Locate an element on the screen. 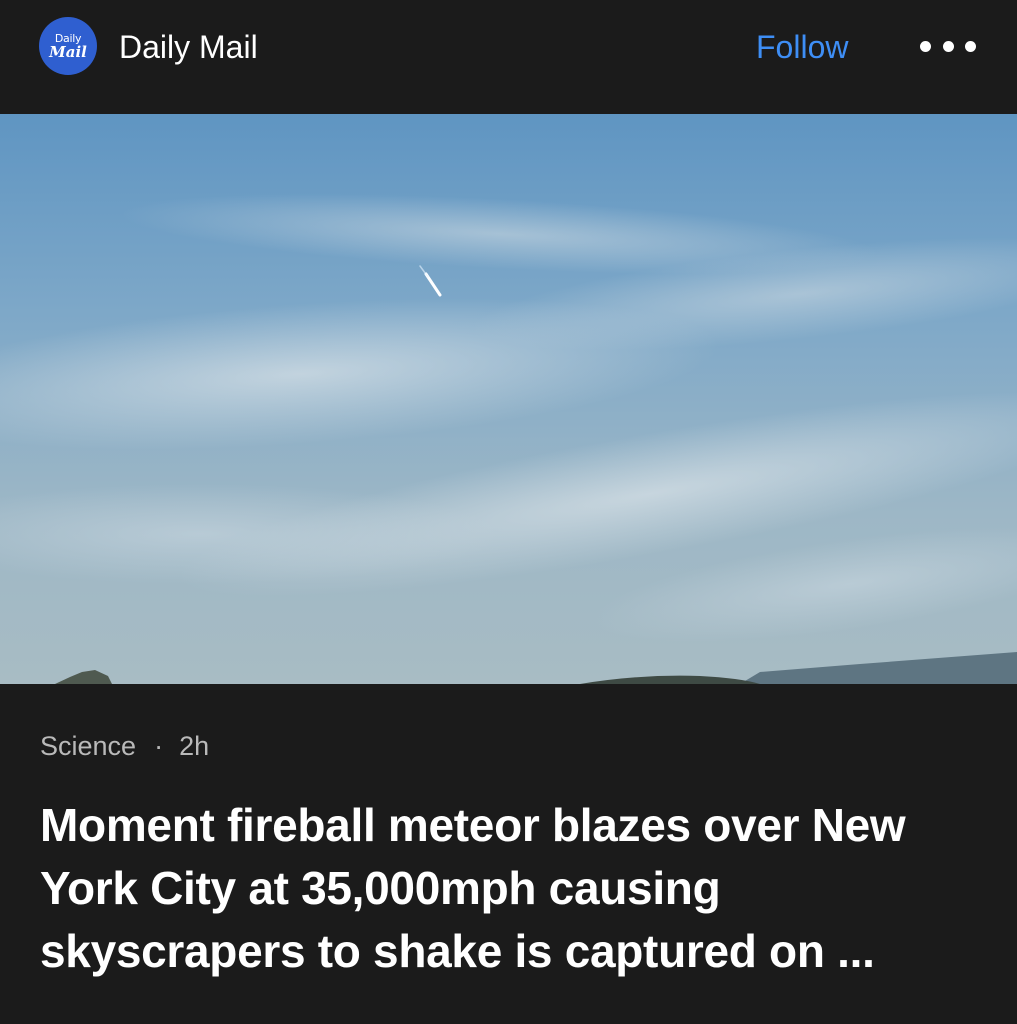 The height and width of the screenshot is (1024, 1017). more-options-icon is located at coordinates (948, 46).